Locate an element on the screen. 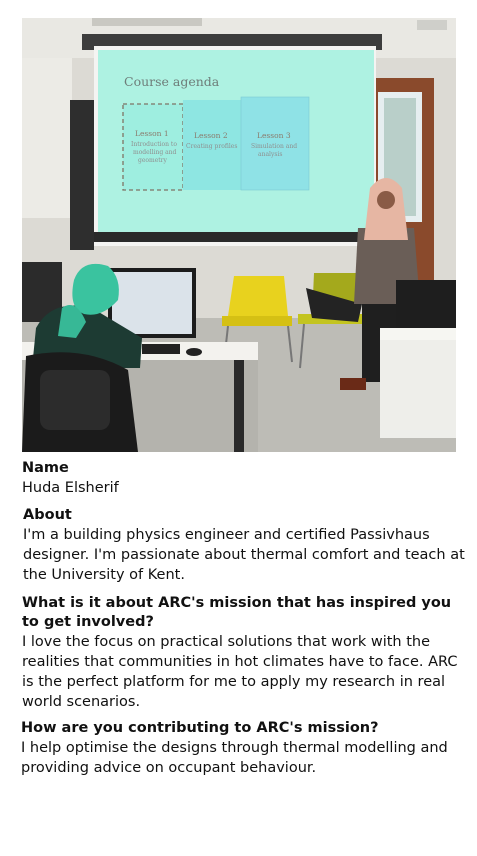 The height and width of the screenshot is (856, 477). name-value: Huda Elsherif is located at coordinates (70, 488).